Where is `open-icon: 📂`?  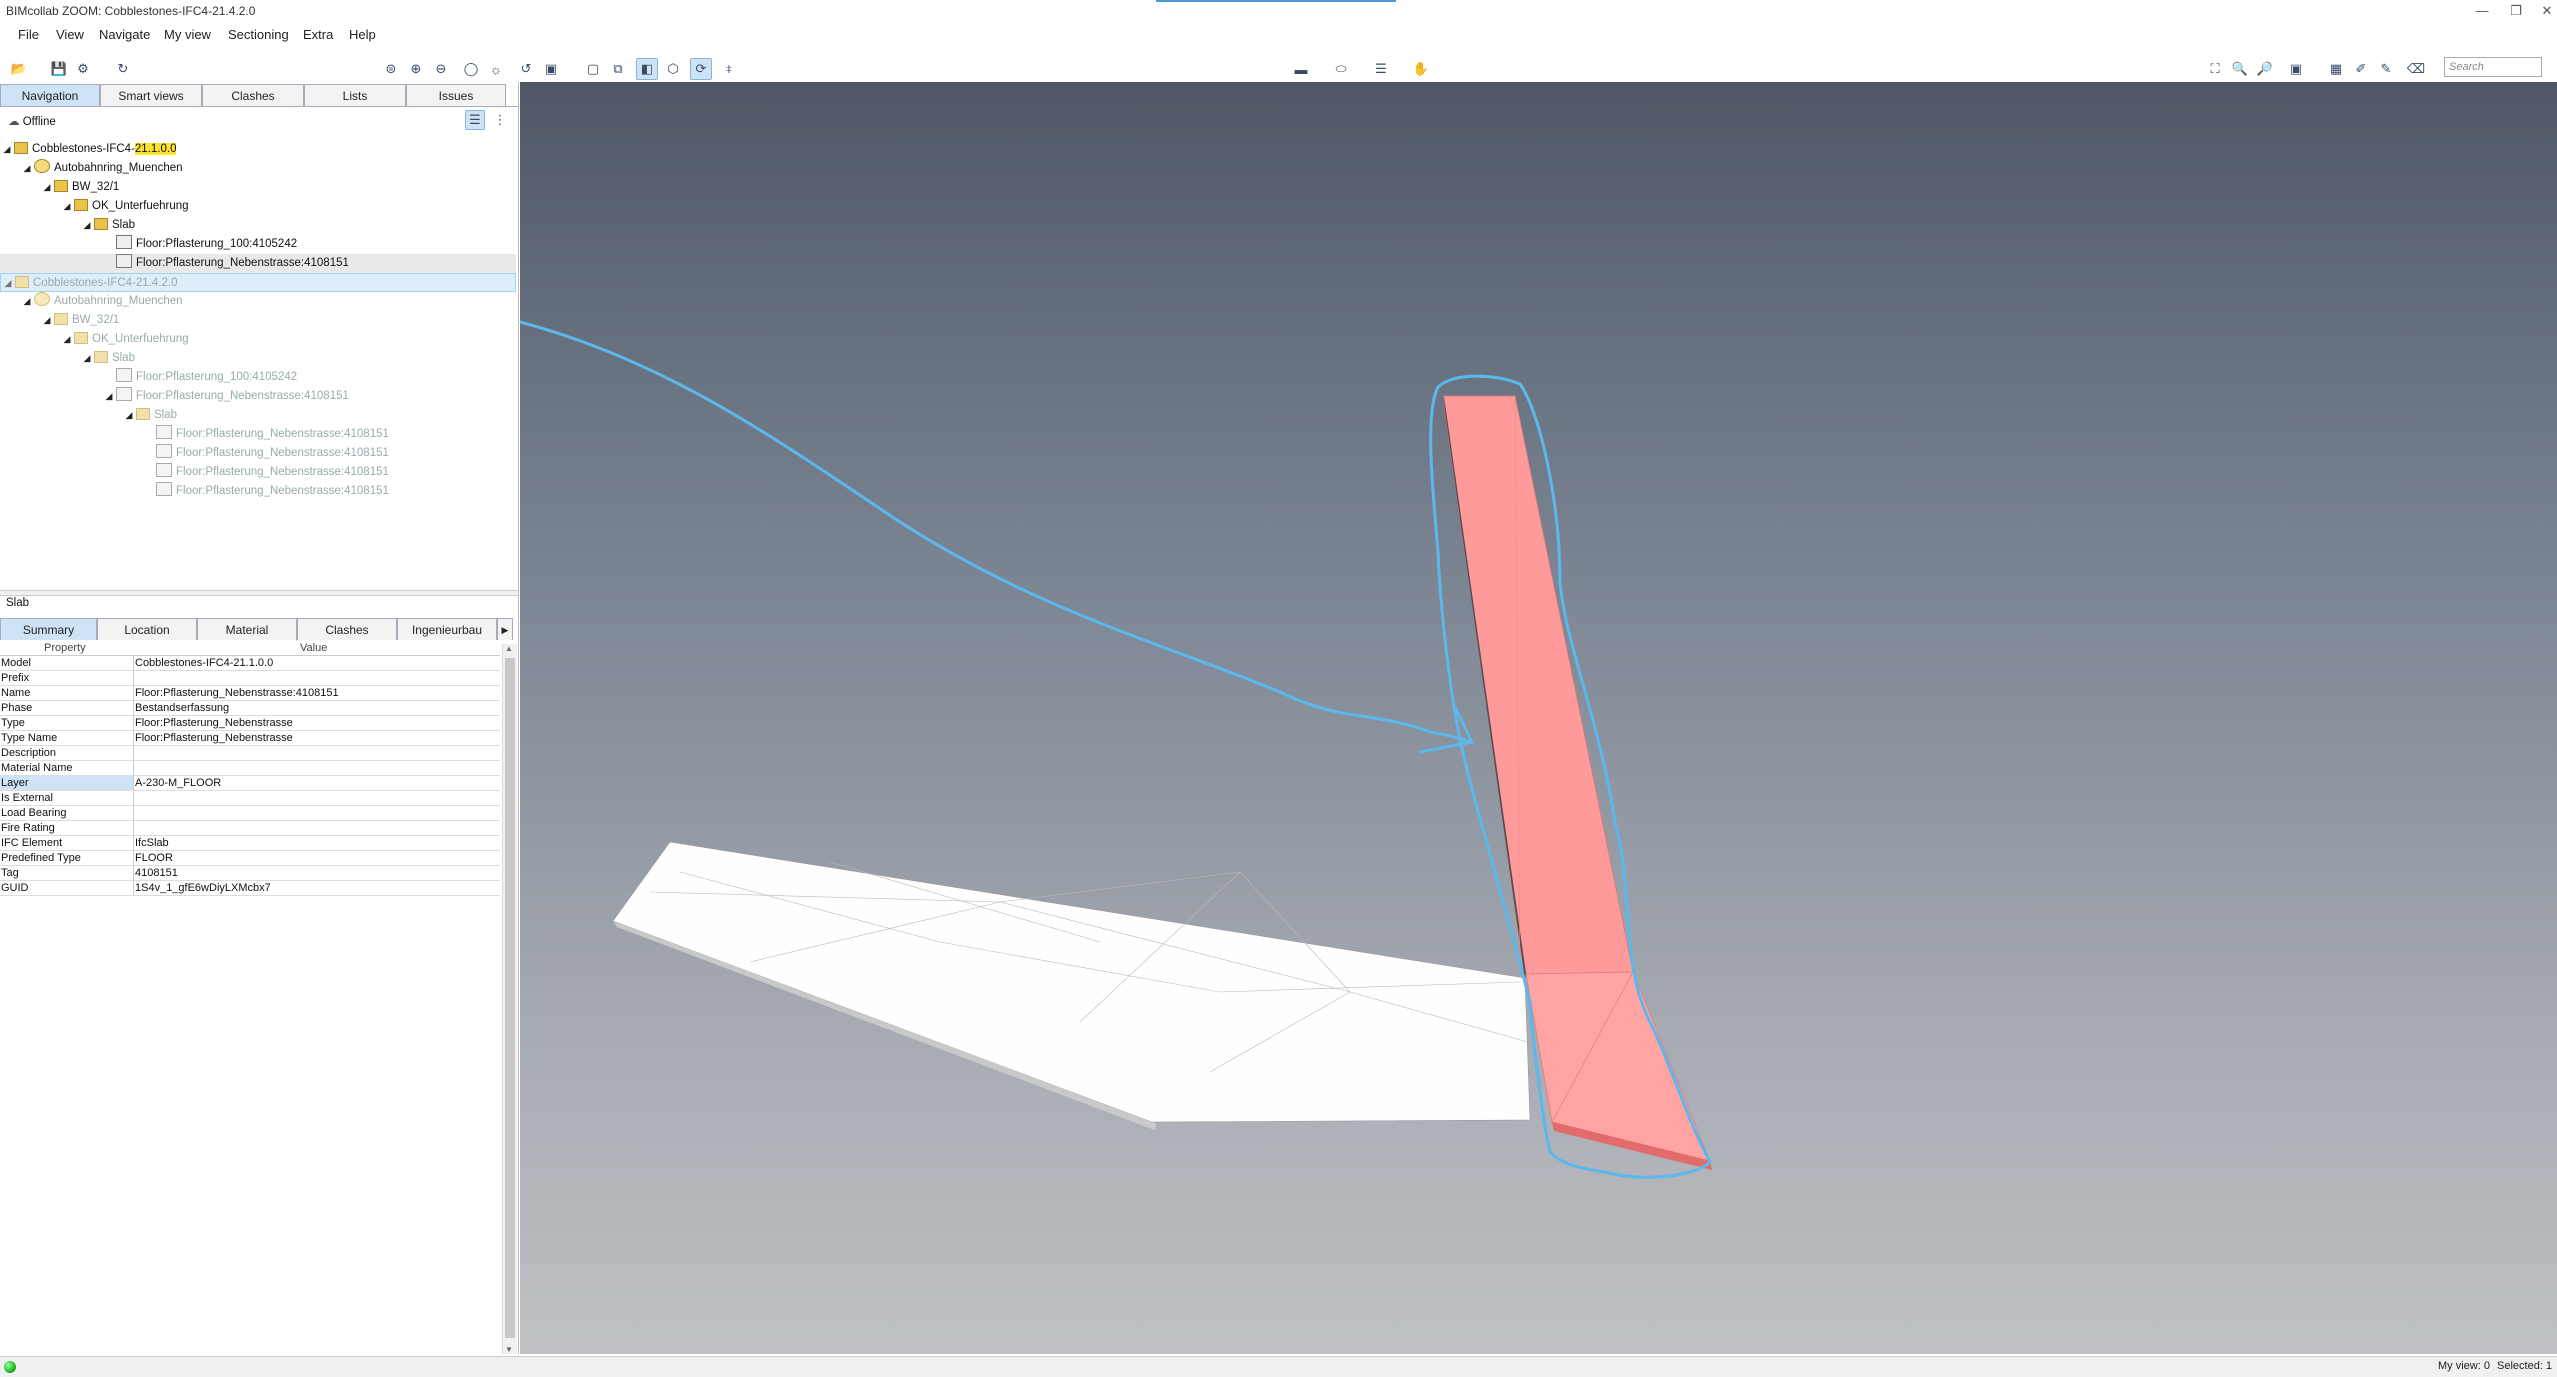 open-icon: 📂 is located at coordinates (19, 69).